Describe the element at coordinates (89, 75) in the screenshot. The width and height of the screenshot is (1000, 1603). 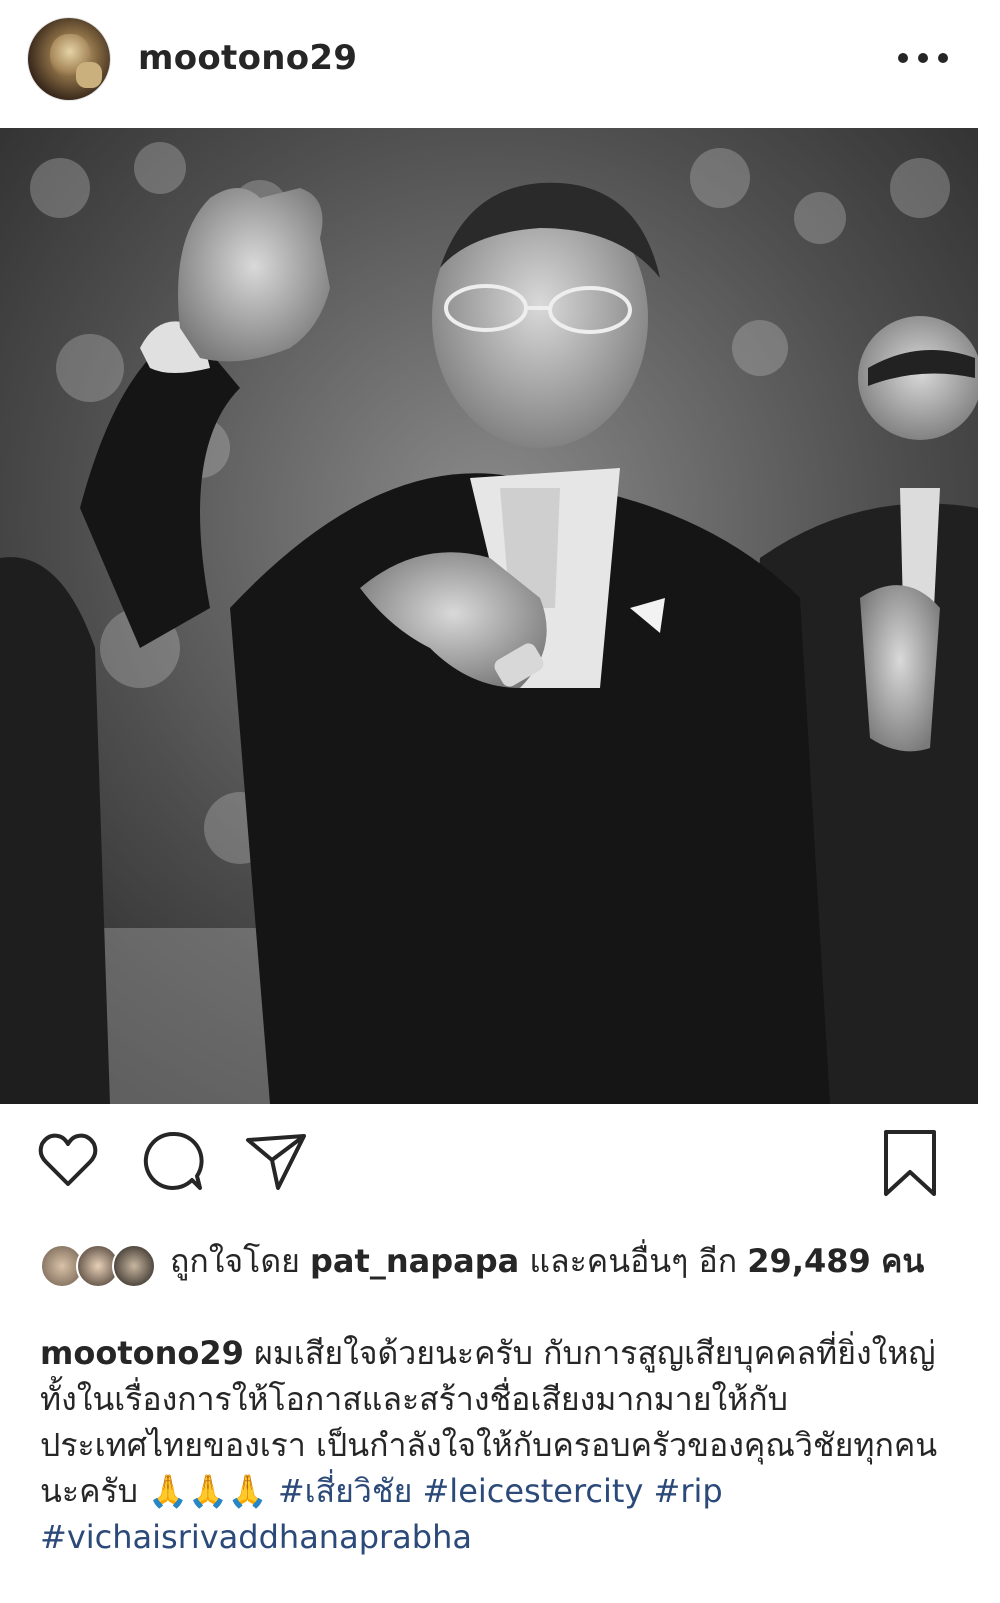
I see `avatar-hand` at that location.